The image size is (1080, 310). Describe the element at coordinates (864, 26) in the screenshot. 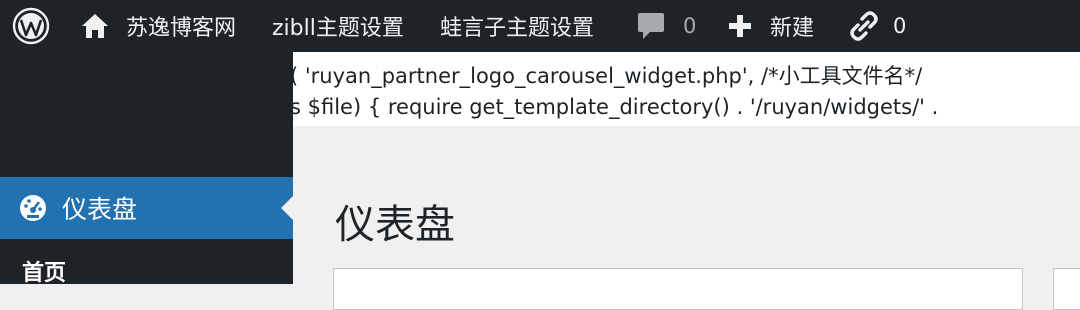

I see `chain-link-icon` at that location.